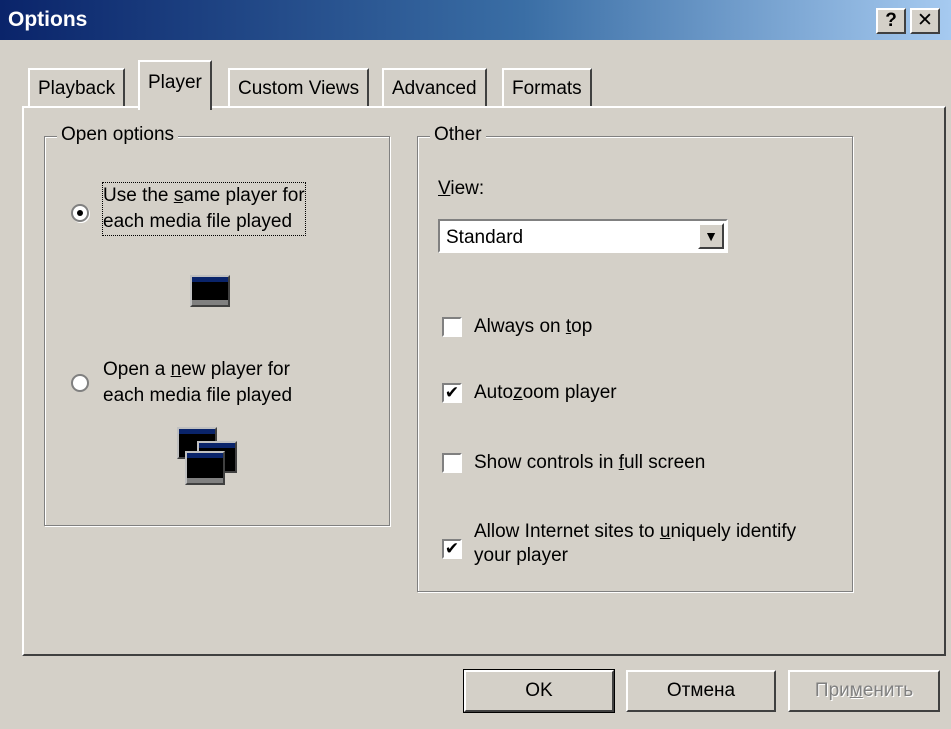  I want to click on cancel-button: Отмена, so click(701, 691).